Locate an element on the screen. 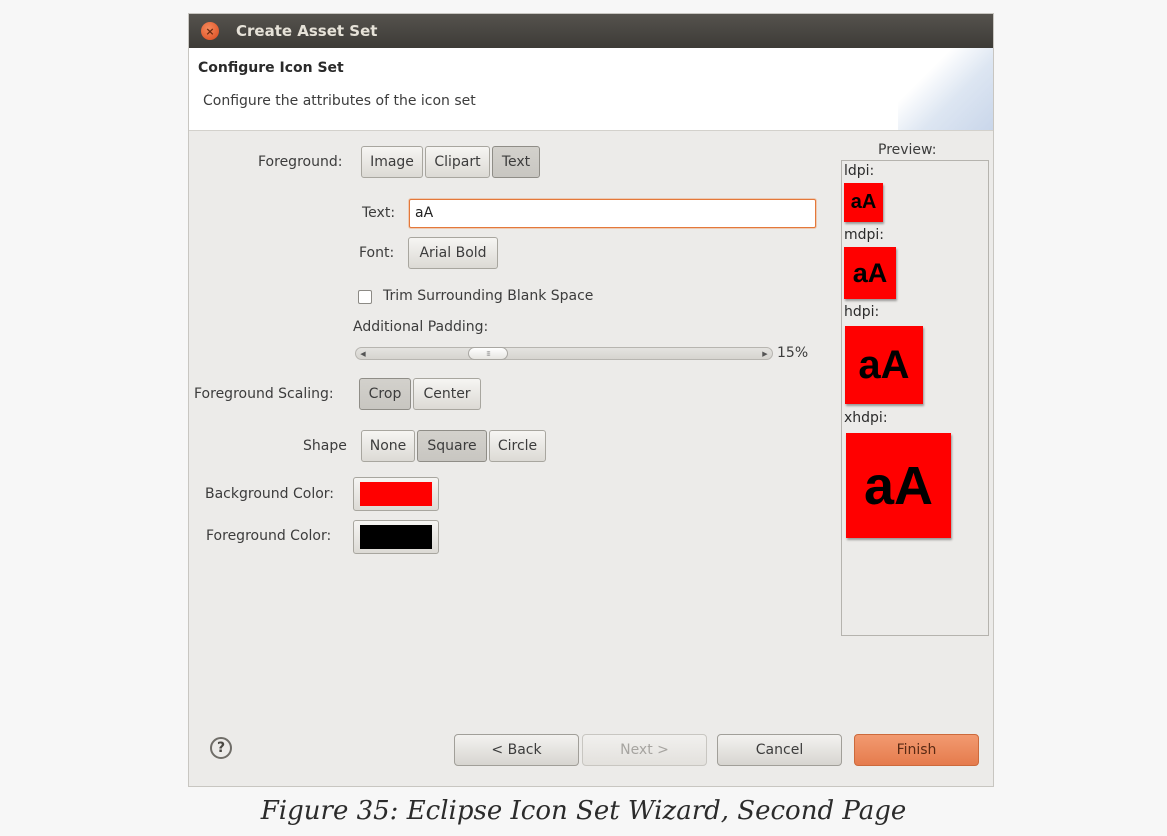  scaling-crop-button: Crop is located at coordinates (385, 394).